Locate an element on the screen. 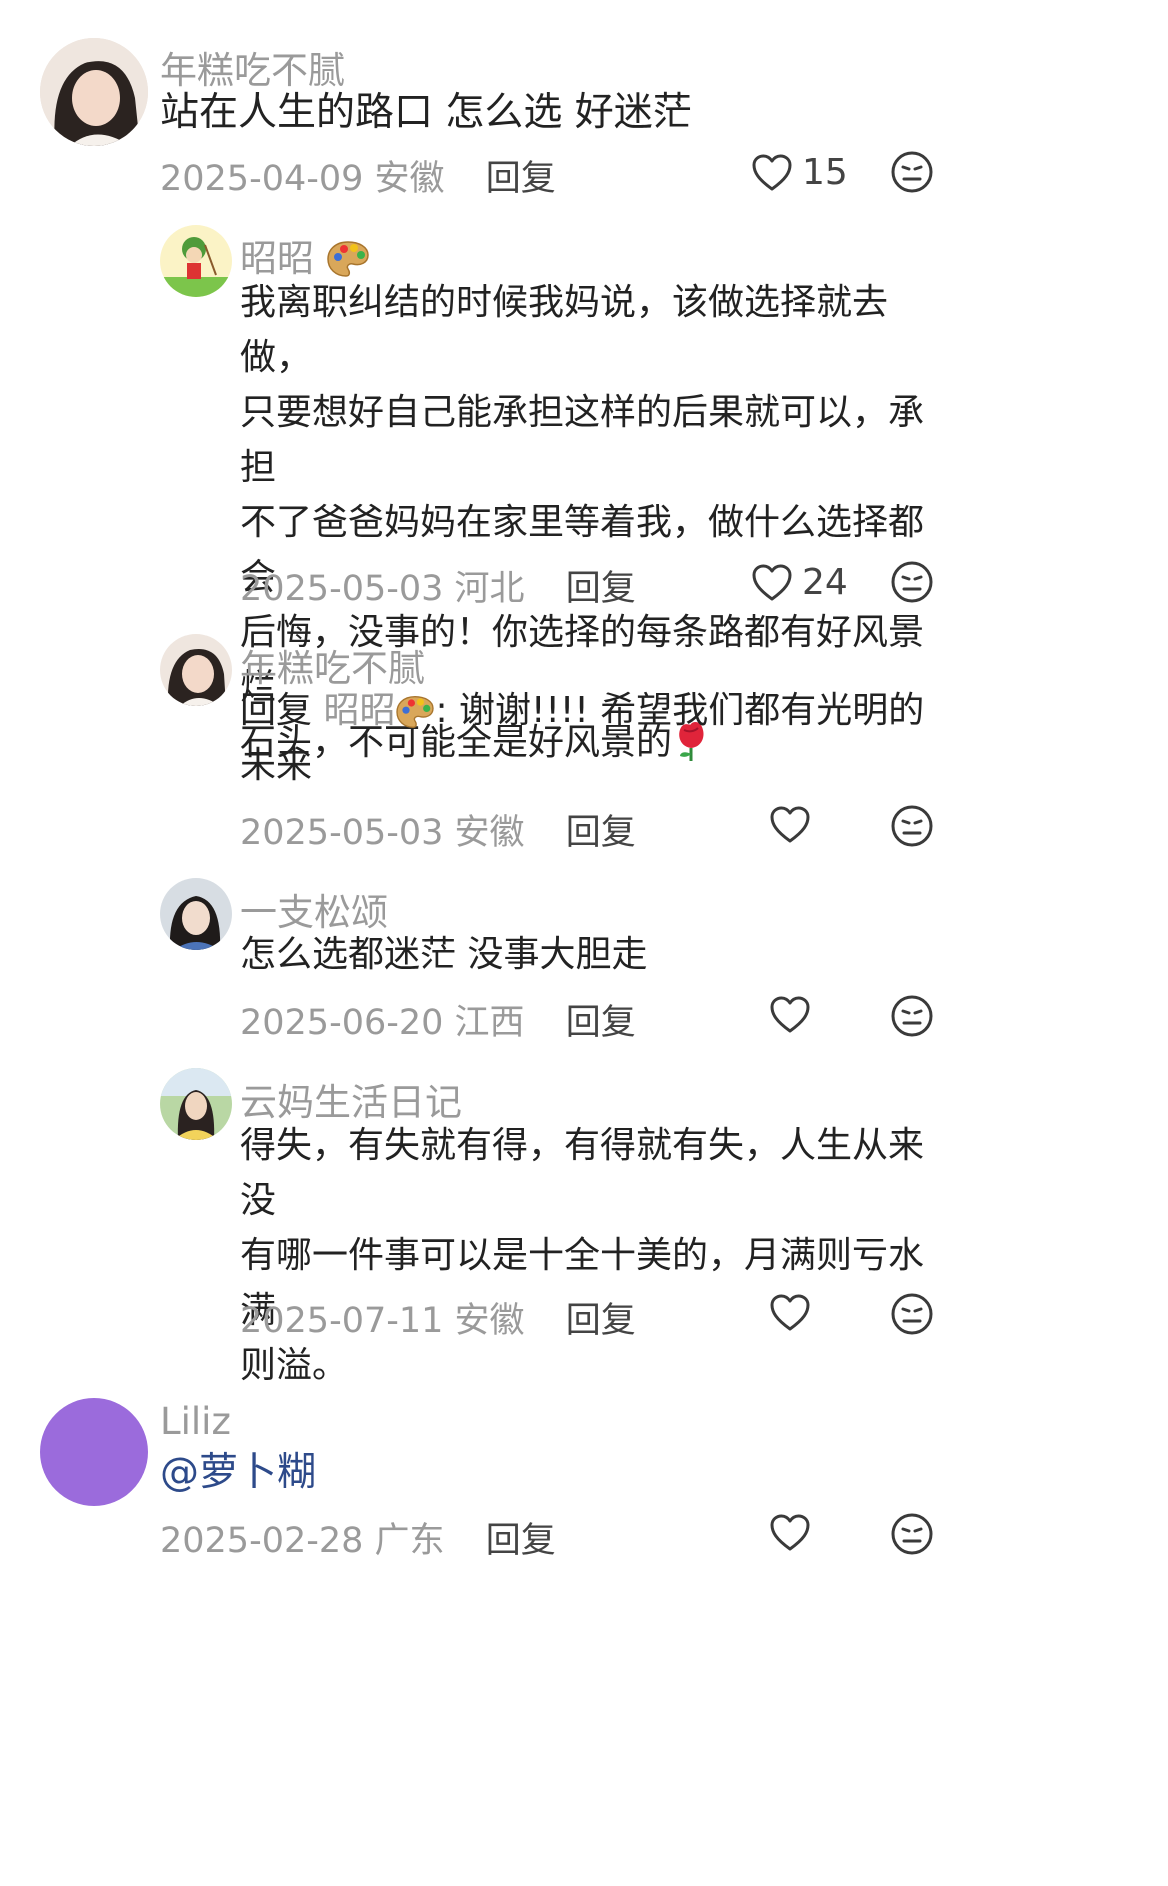 The width and height of the screenshot is (1168, 1886). comment-date: 2025-04-09 is located at coordinates (262, 179).